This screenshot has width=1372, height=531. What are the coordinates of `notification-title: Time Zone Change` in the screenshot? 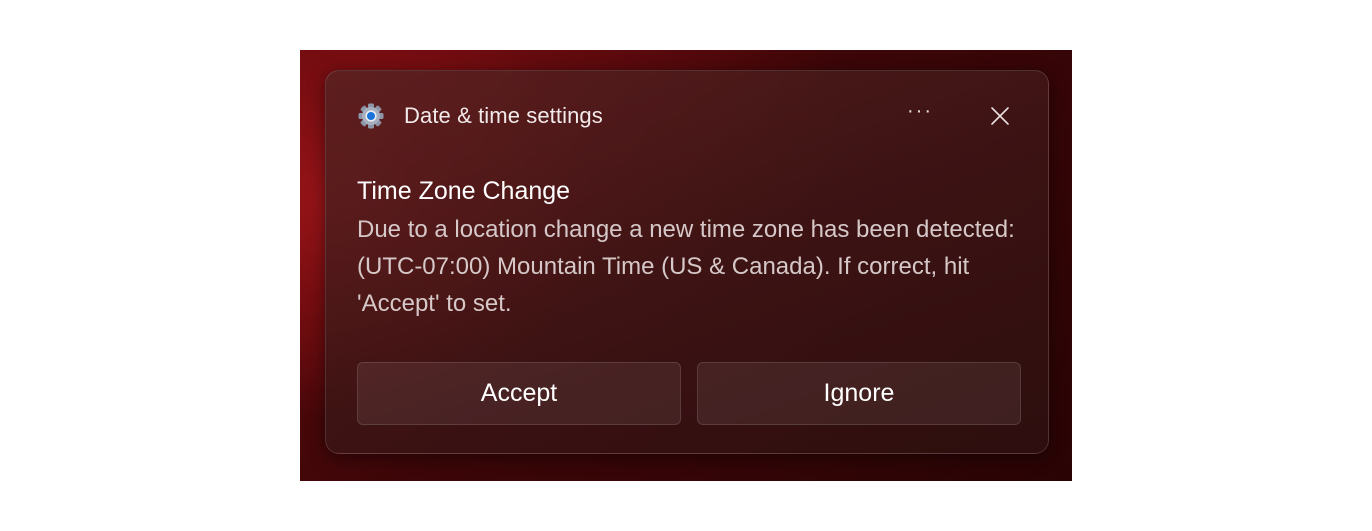 It's located at (464, 191).